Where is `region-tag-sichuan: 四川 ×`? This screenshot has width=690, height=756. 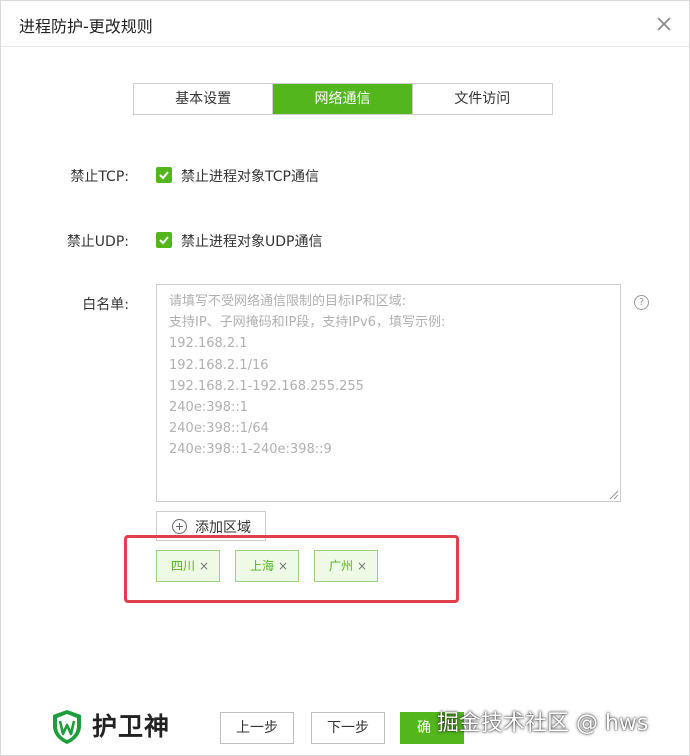
region-tag-sichuan: 四川 × is located at coordinates (188, 566).